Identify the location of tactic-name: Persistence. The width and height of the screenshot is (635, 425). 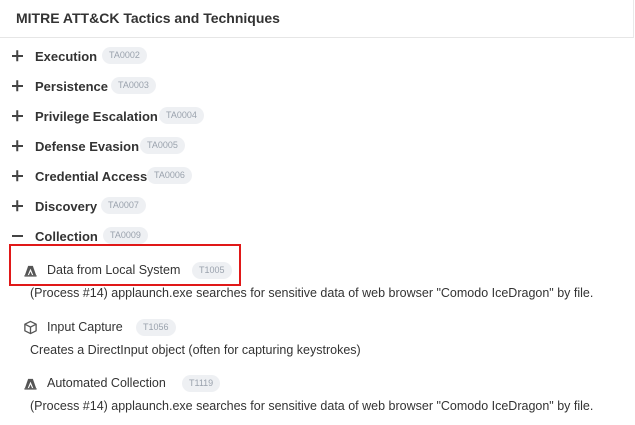
(71, 86).